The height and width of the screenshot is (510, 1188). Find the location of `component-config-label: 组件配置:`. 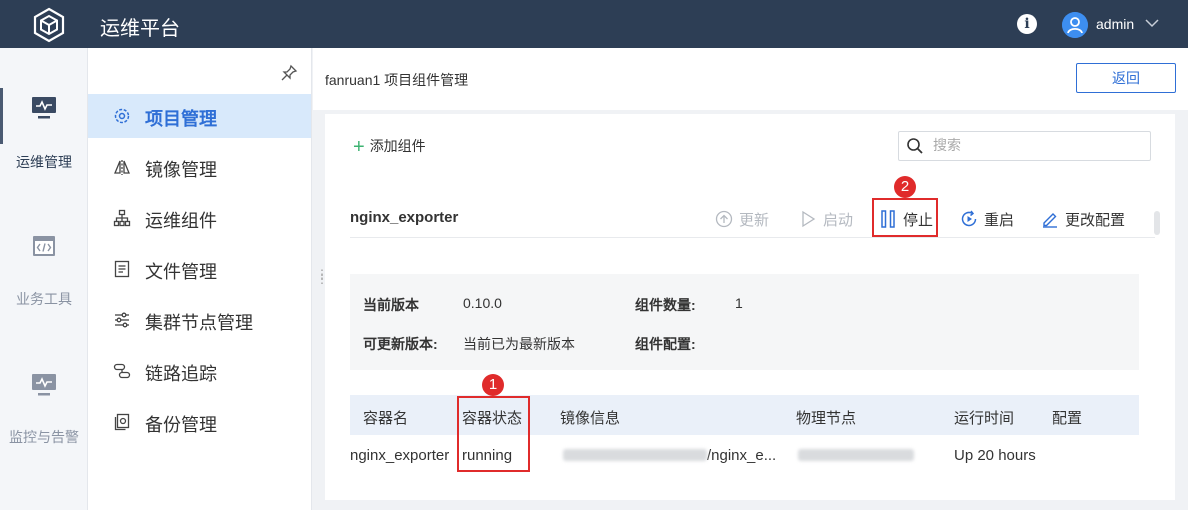

component-config-label: 组件配置: is located at coordinates (665, 344).